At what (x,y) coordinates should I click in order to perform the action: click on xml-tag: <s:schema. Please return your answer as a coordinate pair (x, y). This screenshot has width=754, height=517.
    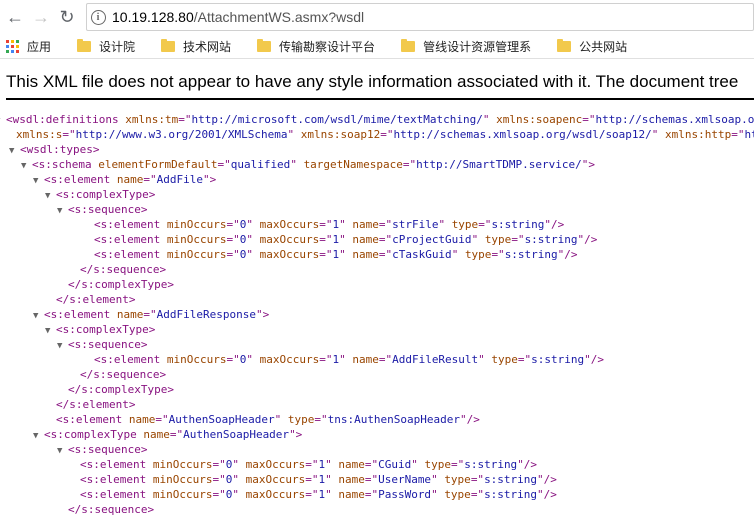
    Looking at the image, I should click on (65, 164).